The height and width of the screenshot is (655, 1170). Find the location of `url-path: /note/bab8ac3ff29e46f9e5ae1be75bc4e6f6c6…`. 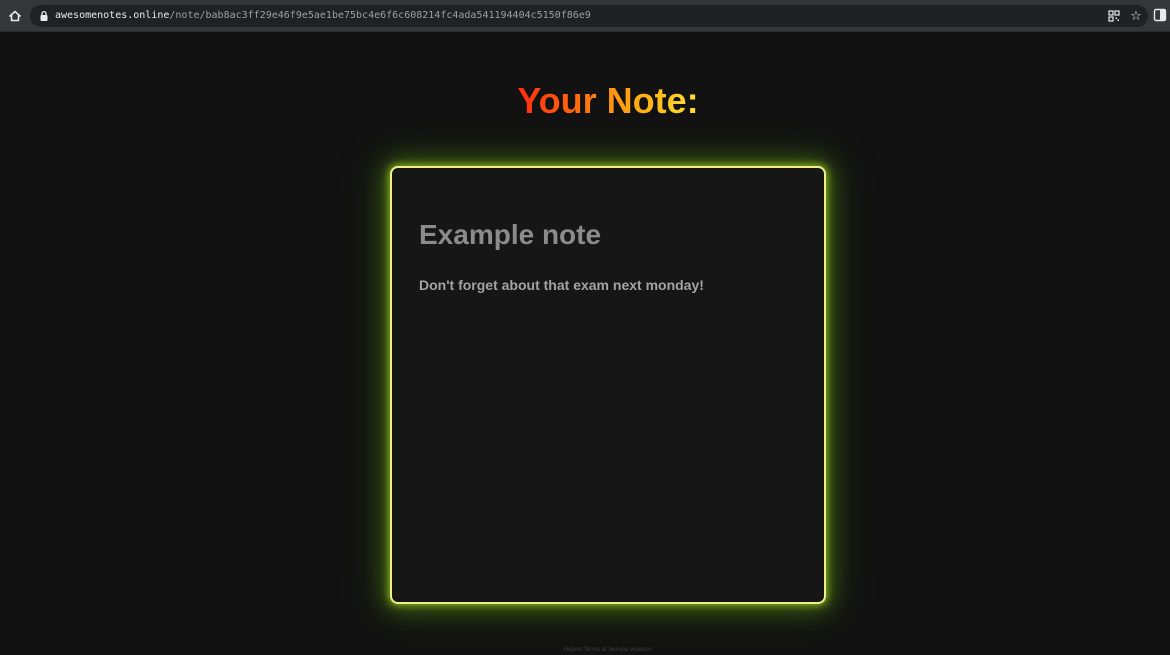

url-path: /note/bab8ac3ff29e46f9e5ae1be75bc4e6f6c6… is located at coordinates (380, 15).